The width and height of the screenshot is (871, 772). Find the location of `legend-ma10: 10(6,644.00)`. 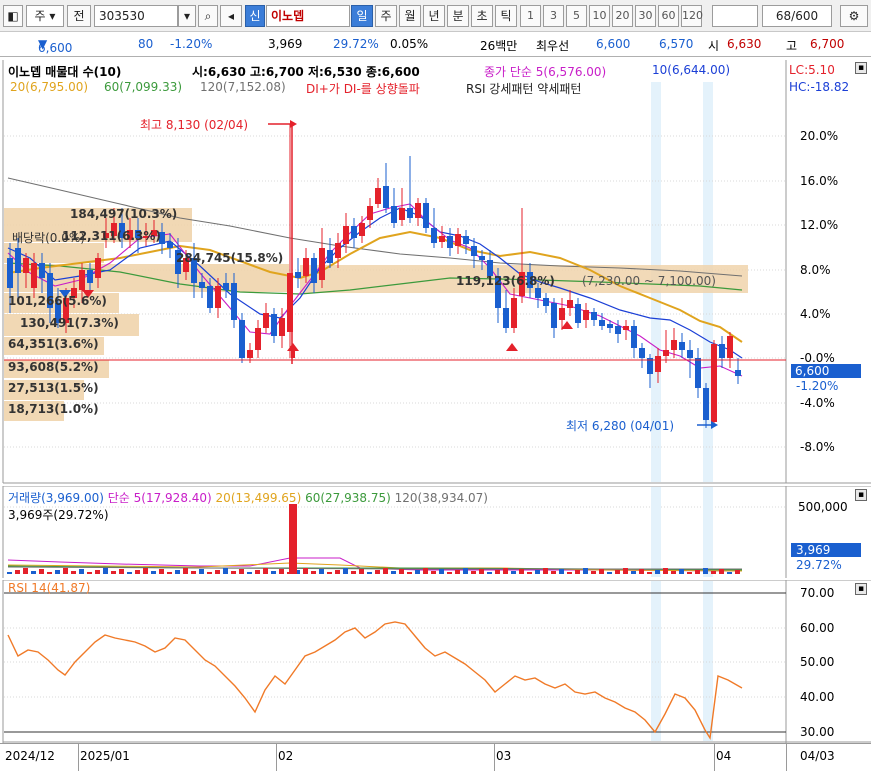

legend-ma10: 10(6,644.00) is located at coordinates (691, 70).